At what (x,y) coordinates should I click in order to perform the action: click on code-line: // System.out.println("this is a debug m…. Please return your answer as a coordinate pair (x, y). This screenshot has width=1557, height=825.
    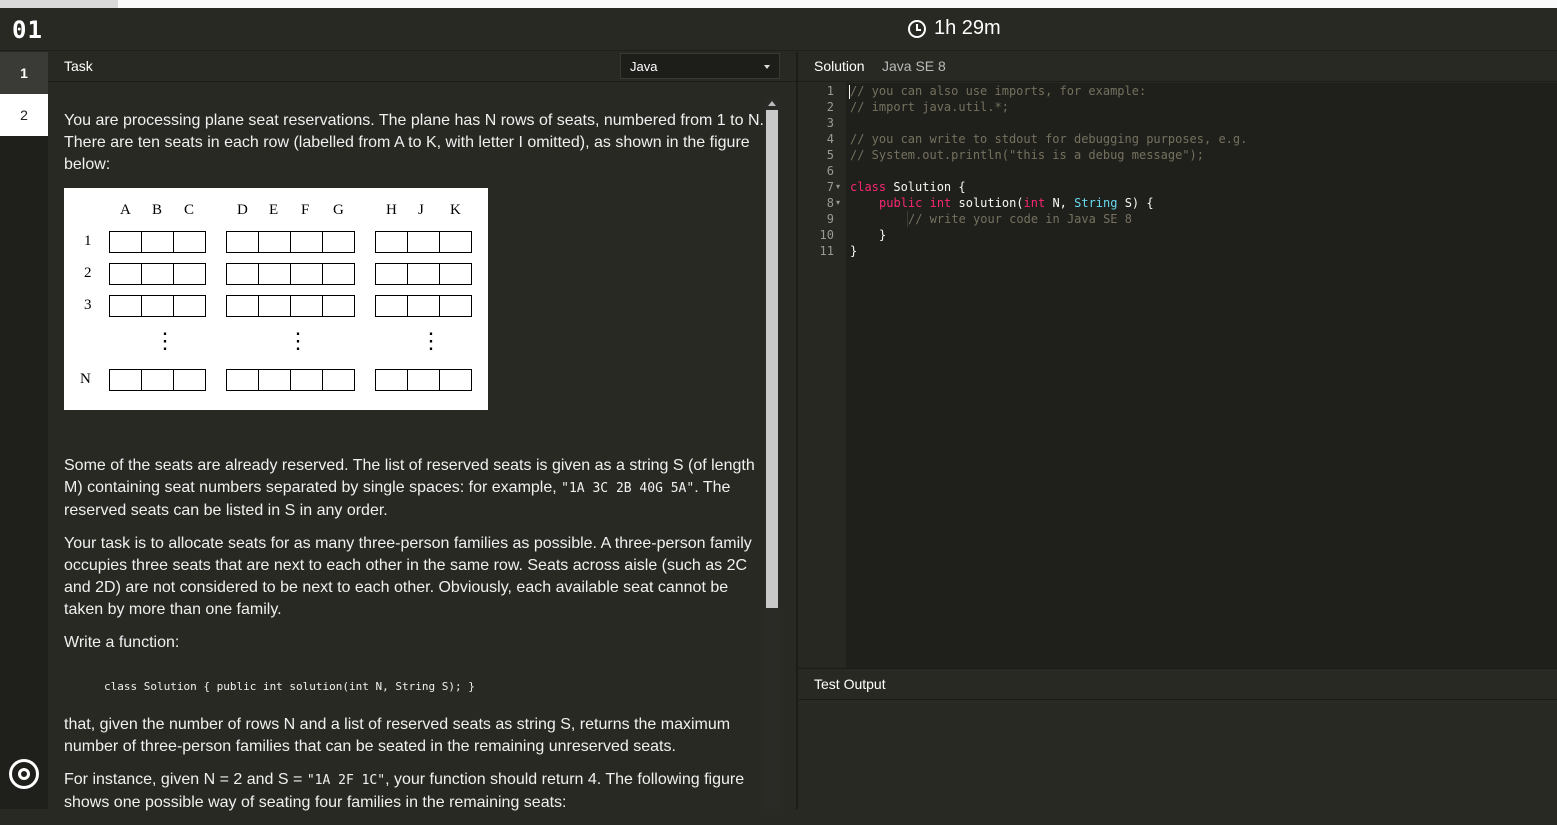
    Looking at the image, I should click on (1027, 155).